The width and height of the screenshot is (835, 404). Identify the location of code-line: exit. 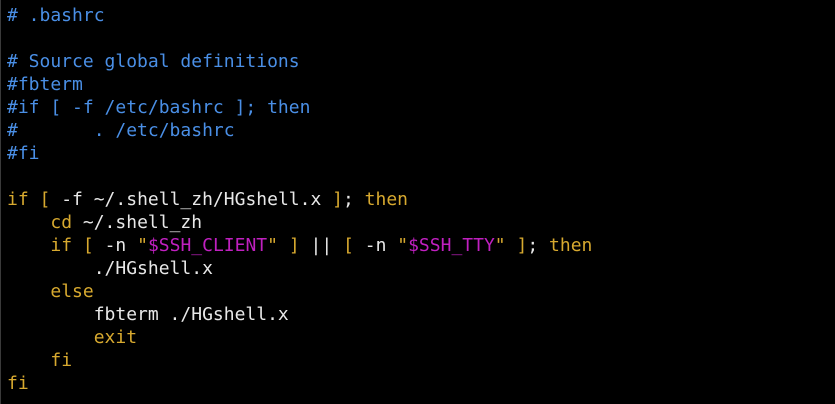
(299, 337).